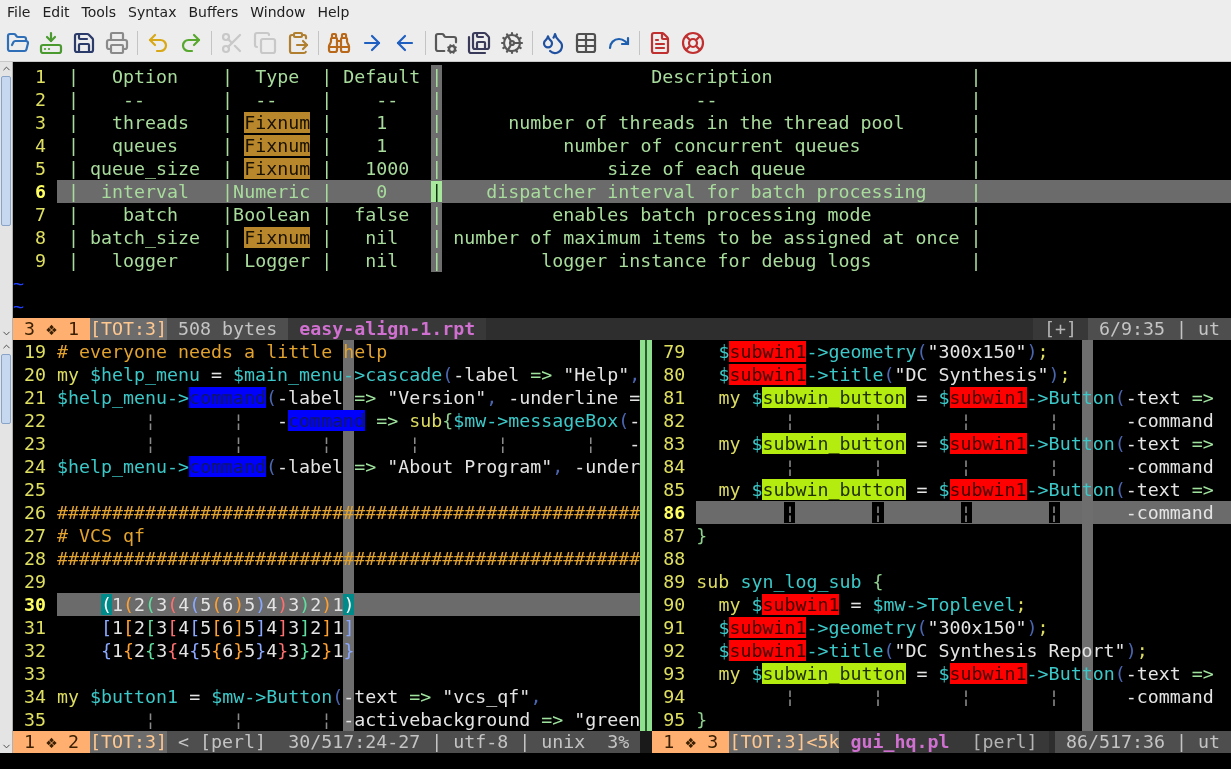  What do you see at coordinates (674, 673) in the screenshot?
I see `line-number: 93` at bounding box center [674, 673].